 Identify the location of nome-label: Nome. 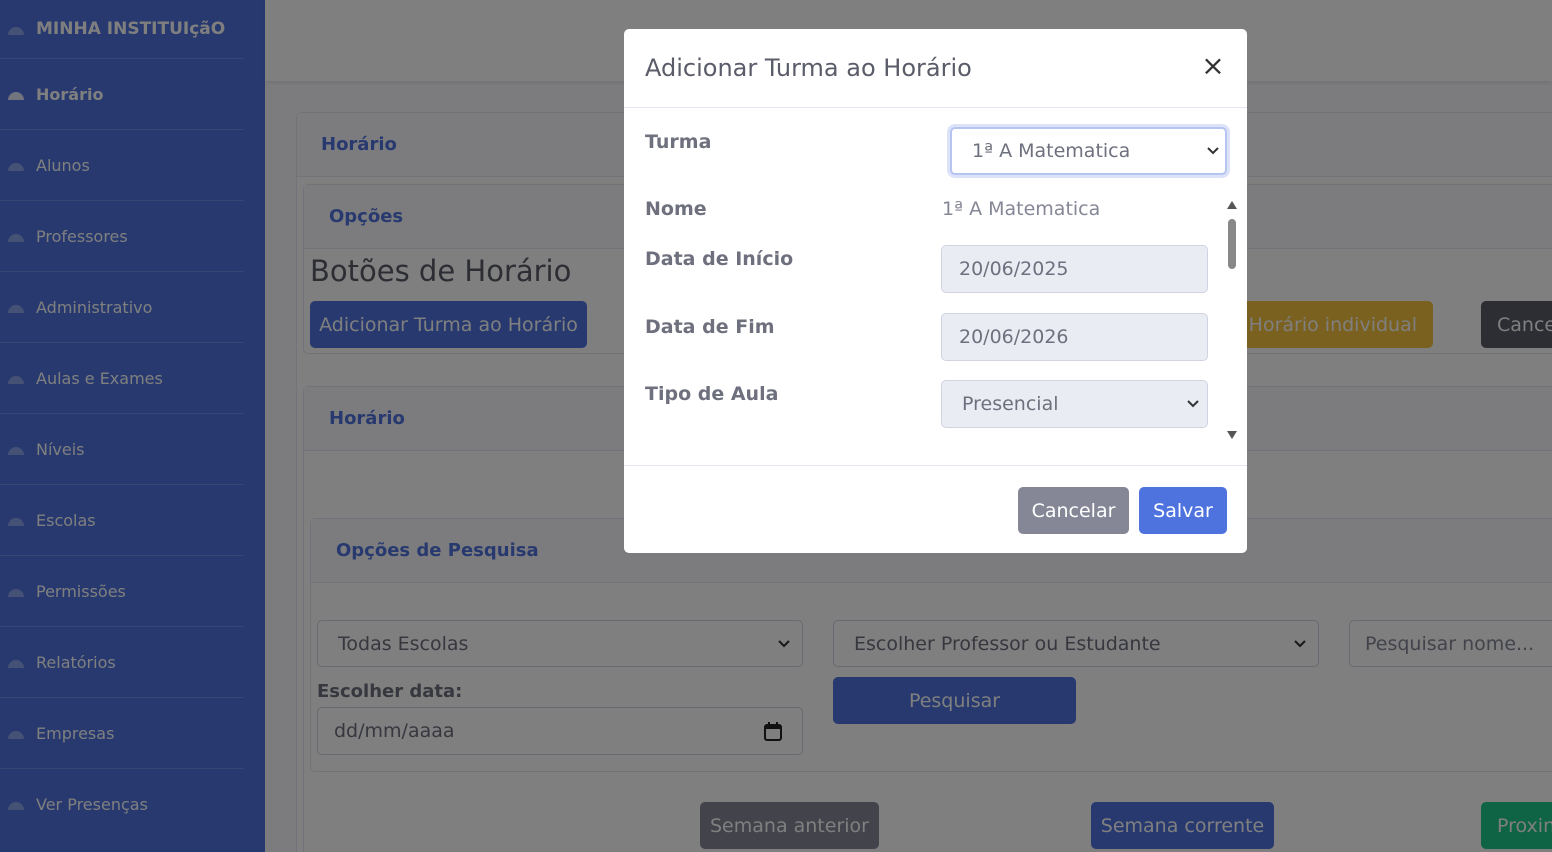
(676, 209).